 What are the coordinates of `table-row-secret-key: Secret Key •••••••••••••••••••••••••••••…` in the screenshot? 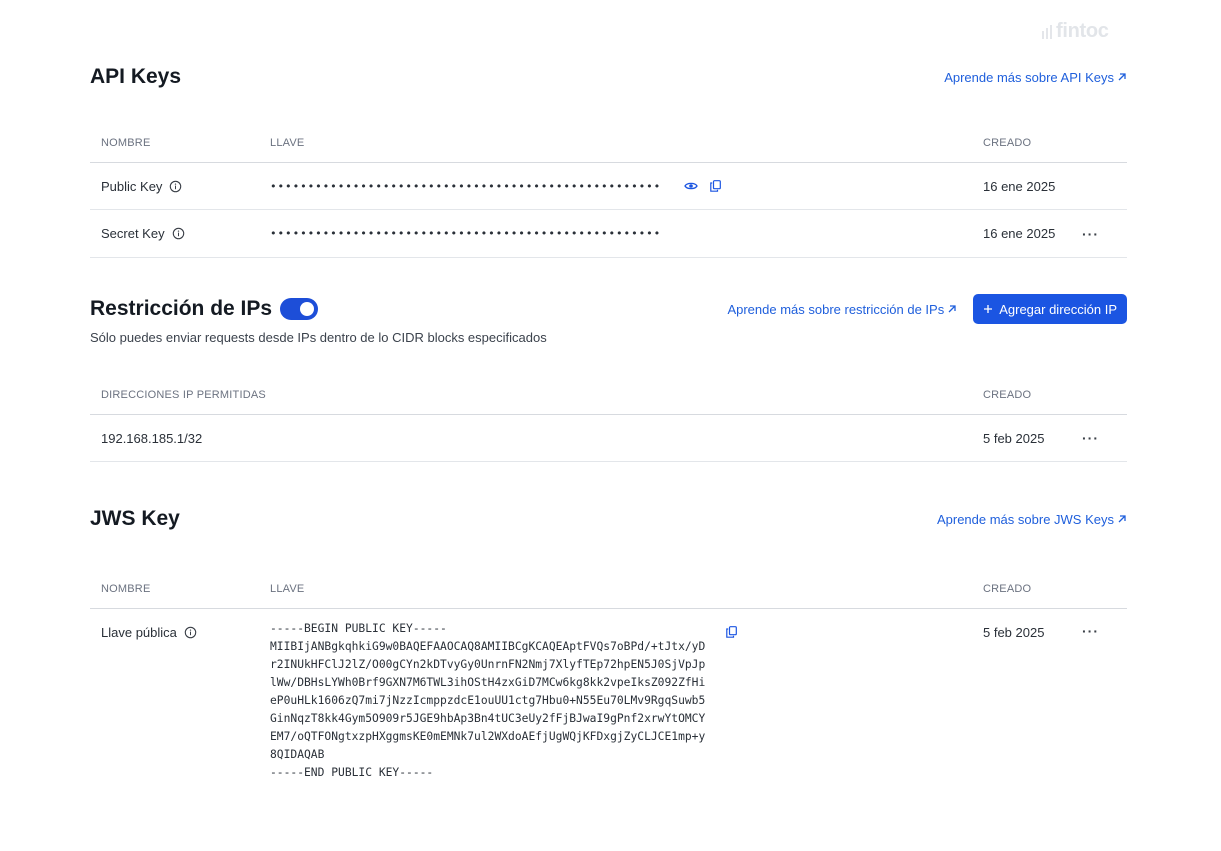 It's located at (608, 234).